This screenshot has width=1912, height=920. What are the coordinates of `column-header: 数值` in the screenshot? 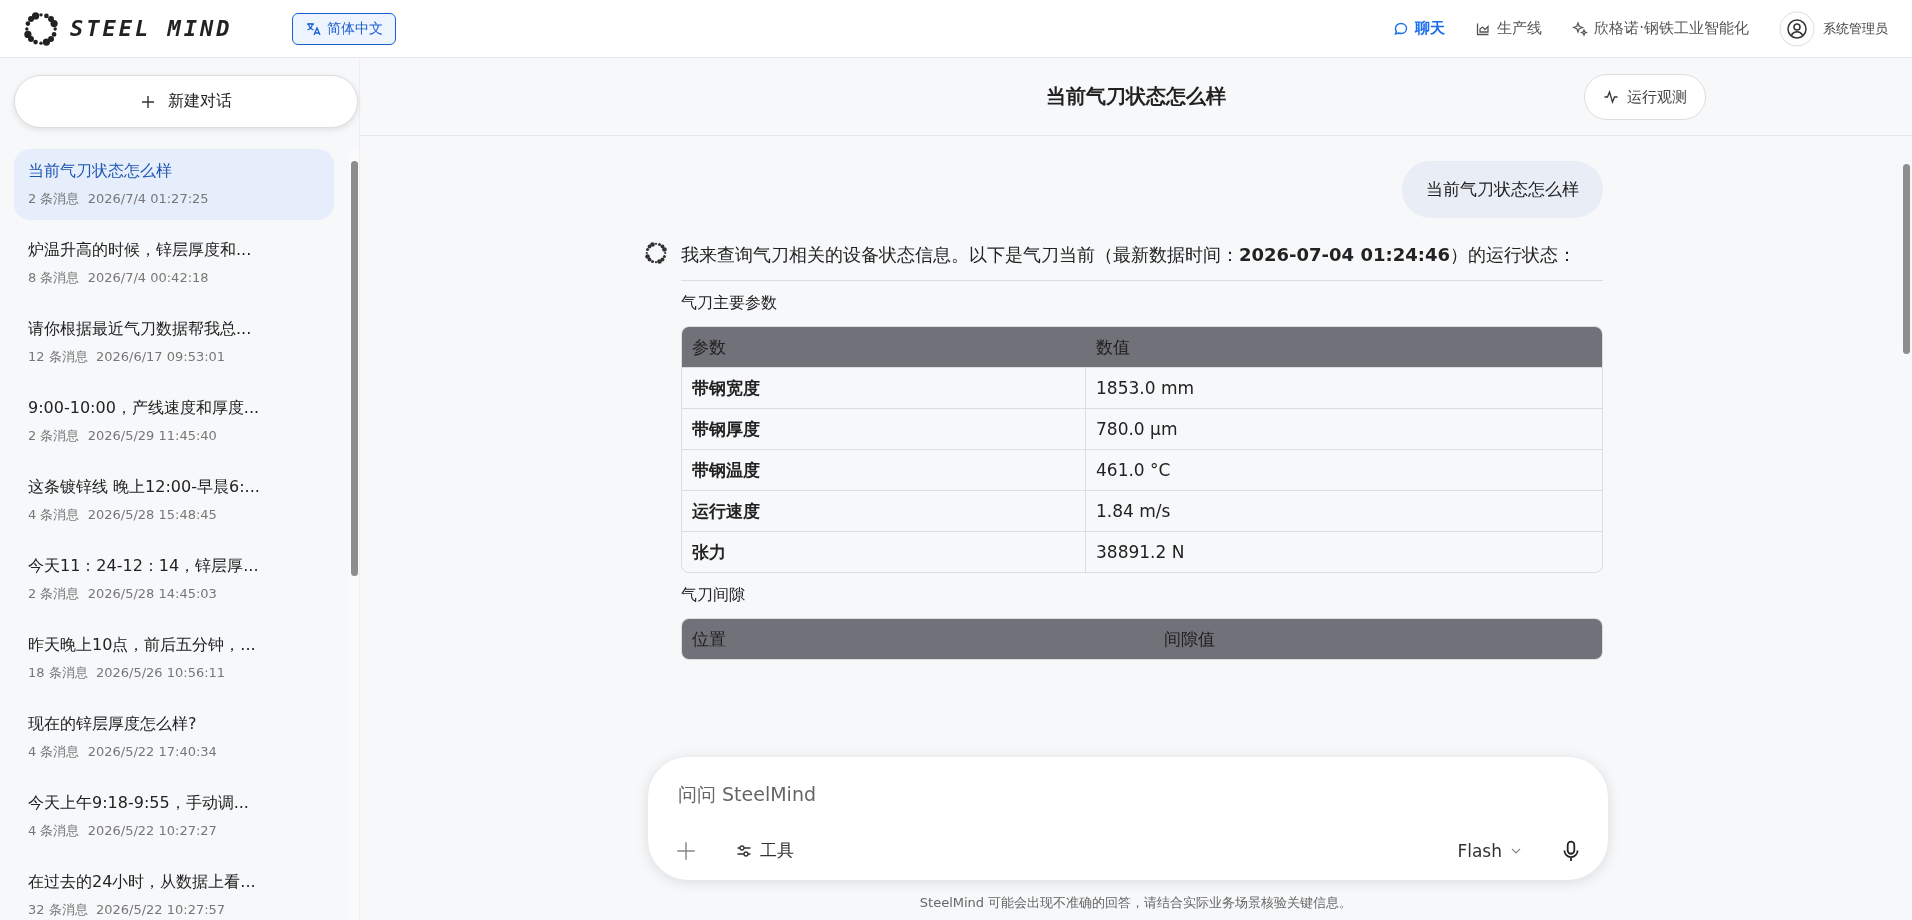 It's located at (1113, 347).